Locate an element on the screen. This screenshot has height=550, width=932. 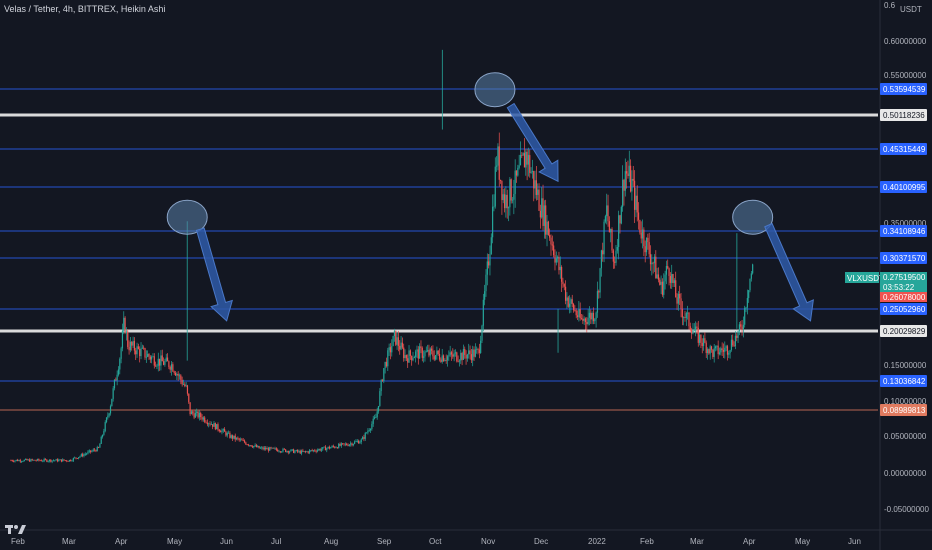
ticker-badge-text: VLXUSDT is located at coordinates (865, 278).